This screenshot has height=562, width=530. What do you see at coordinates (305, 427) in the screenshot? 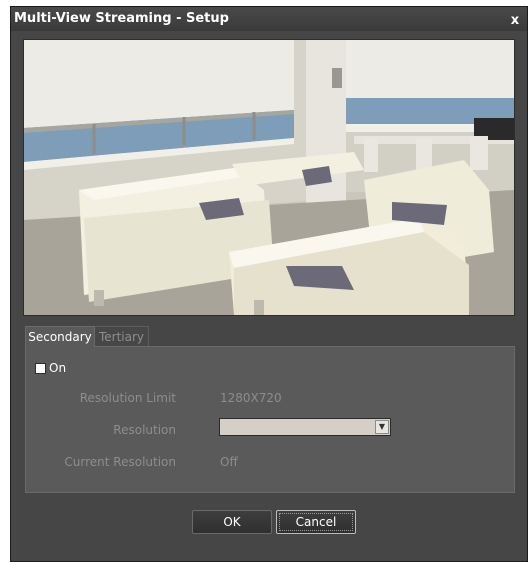
I see `resolution-select: ▼` at bounding box center [305, 427].